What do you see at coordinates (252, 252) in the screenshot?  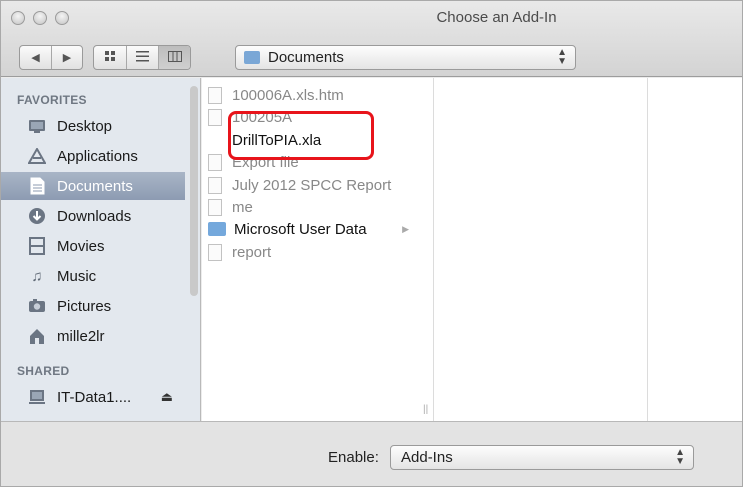 I see `file-name: report` at bounding box center [252, 252].